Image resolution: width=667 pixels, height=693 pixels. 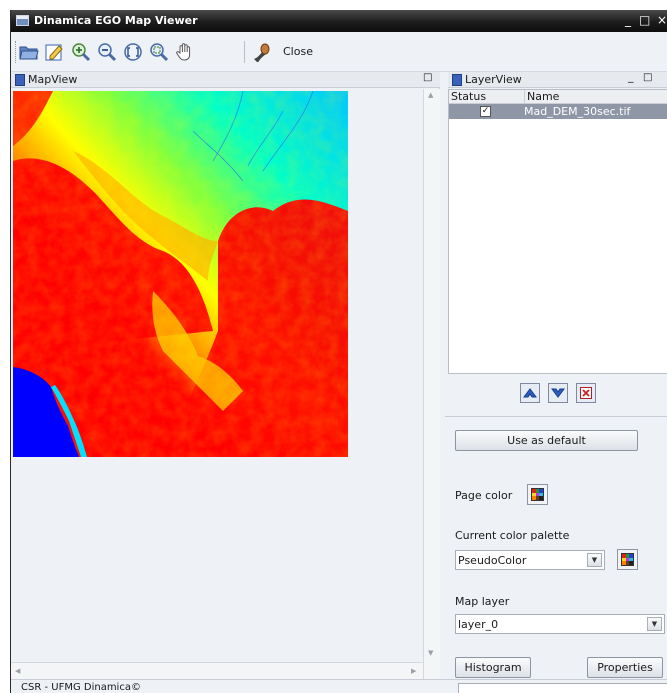 I want to click on map-layer-select: layer_0 ▼, so click(x=560, y=624).